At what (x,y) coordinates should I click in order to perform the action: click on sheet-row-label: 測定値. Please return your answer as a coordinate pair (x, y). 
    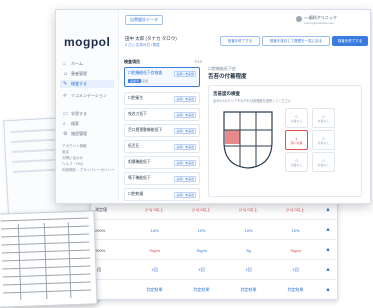
    Looking at the image, I should click on (101, 209).